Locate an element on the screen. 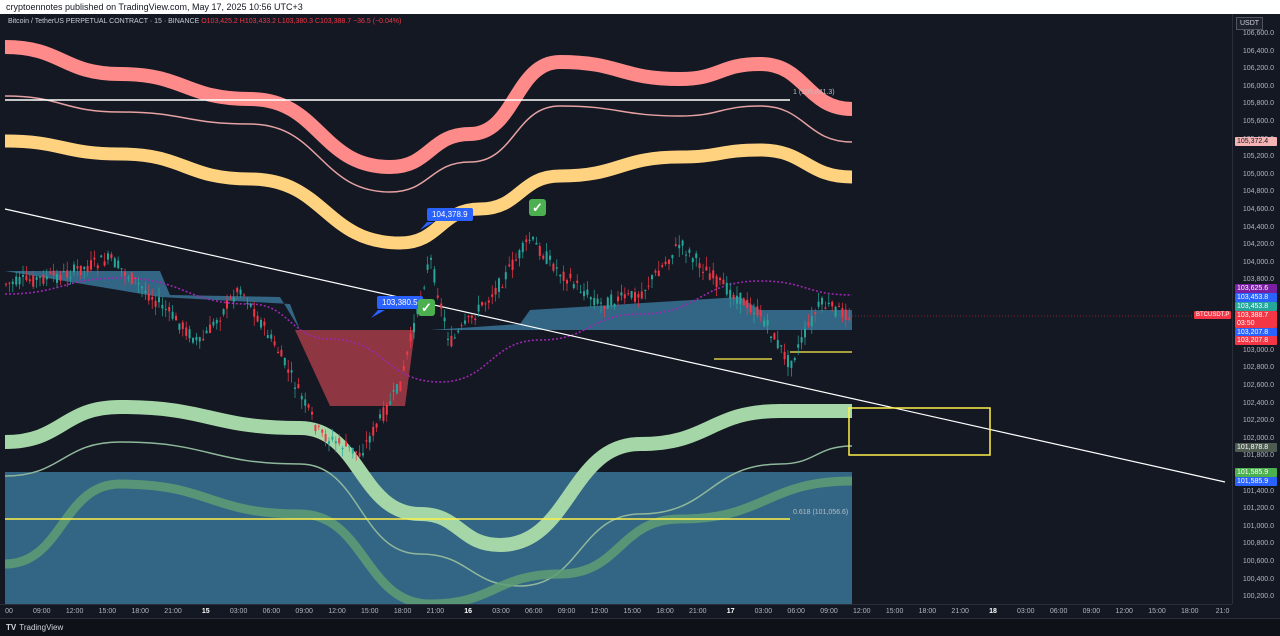  time-tick-label: 15:00 is located at coordinates (1157, 611).